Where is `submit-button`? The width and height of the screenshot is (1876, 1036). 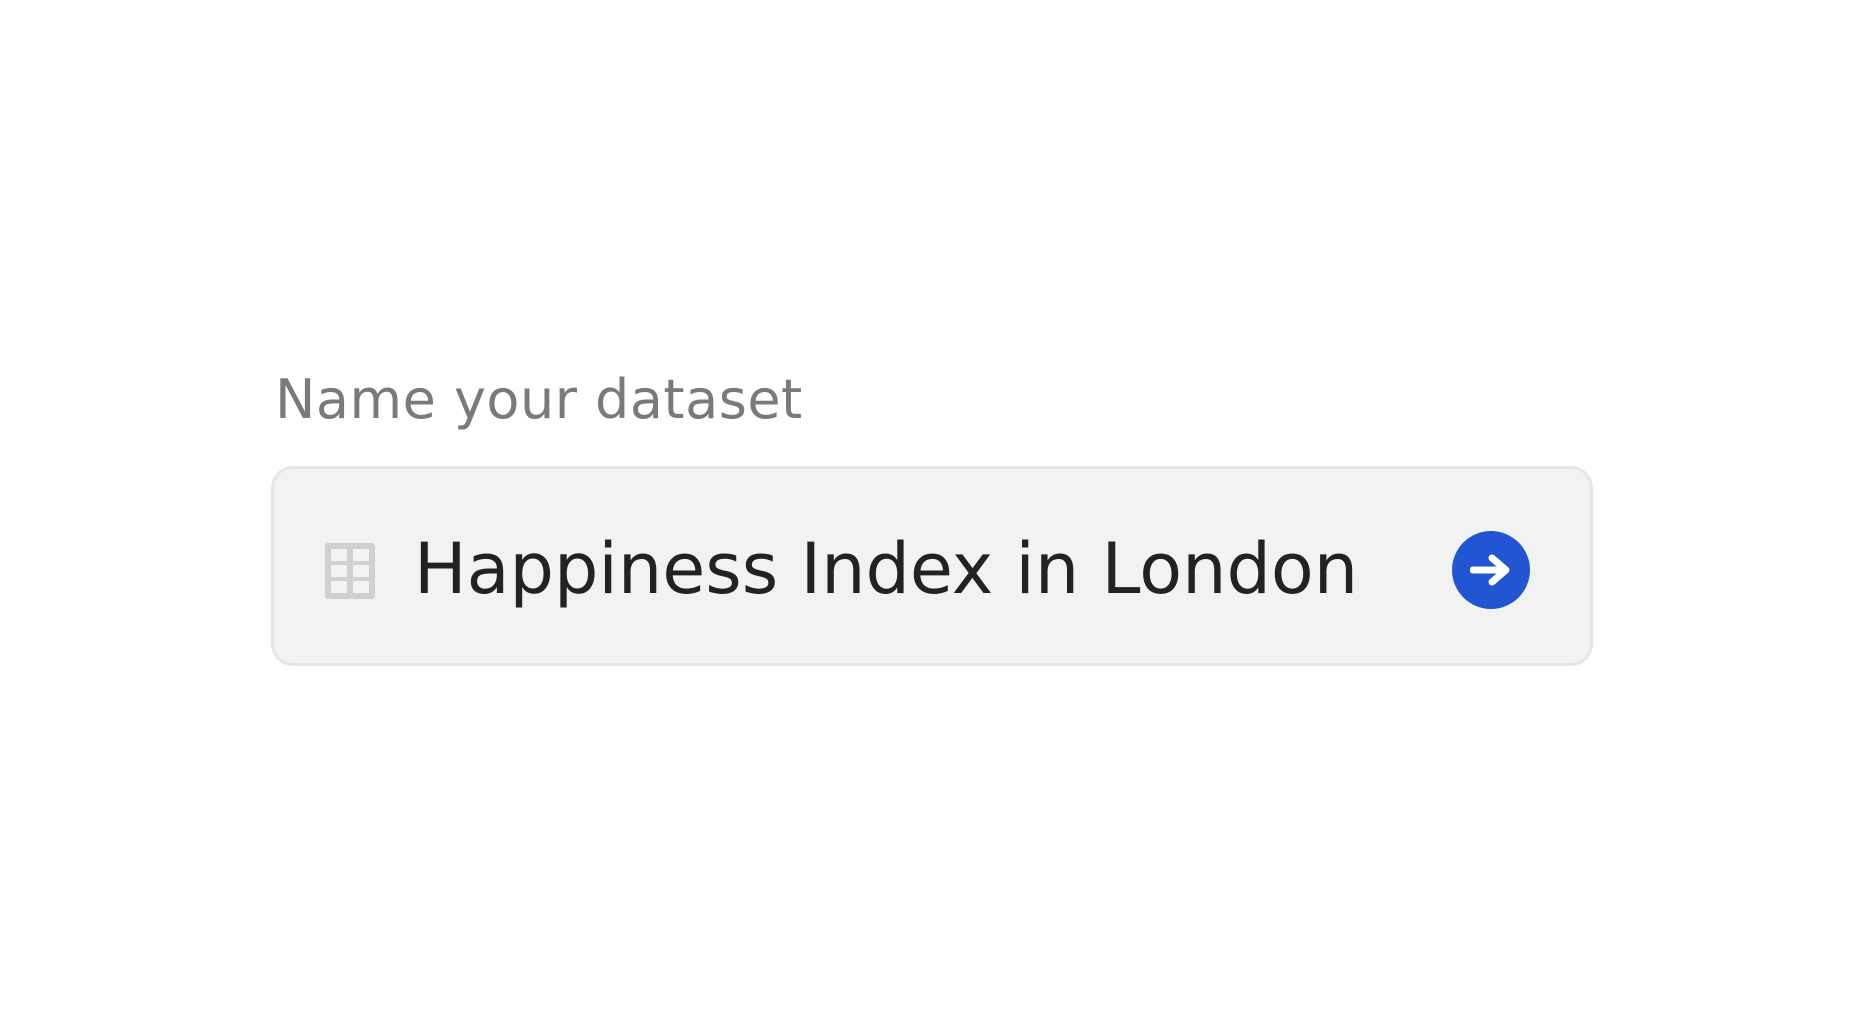
submit-button is located at coordinates (1491, 570).